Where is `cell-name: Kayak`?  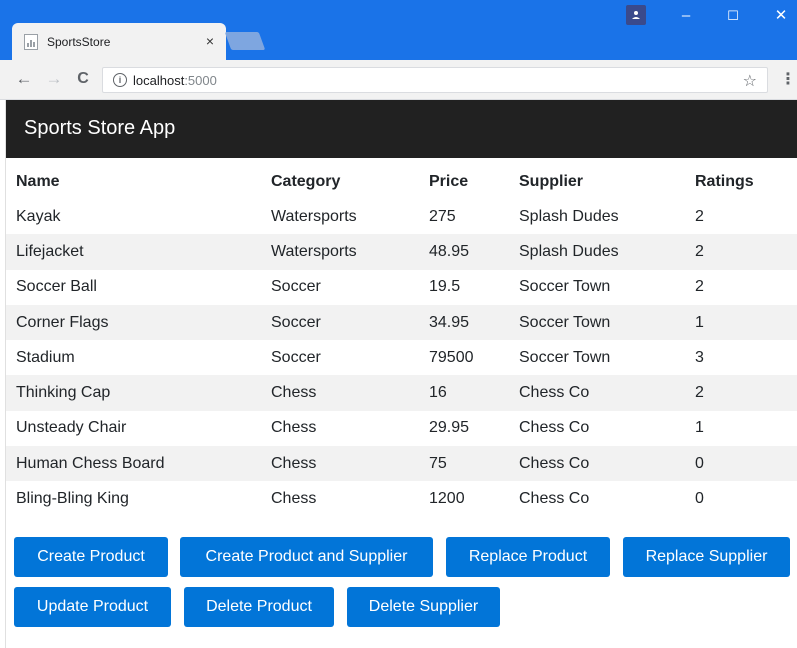
cell-name: Kayak is located at coordinates (38, 216).